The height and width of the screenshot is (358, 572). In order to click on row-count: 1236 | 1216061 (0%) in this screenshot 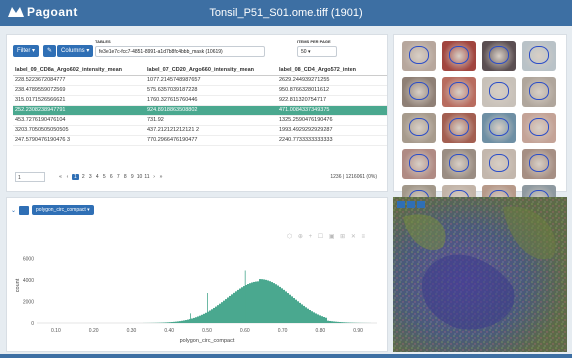, I will do `click(353, 177)`.